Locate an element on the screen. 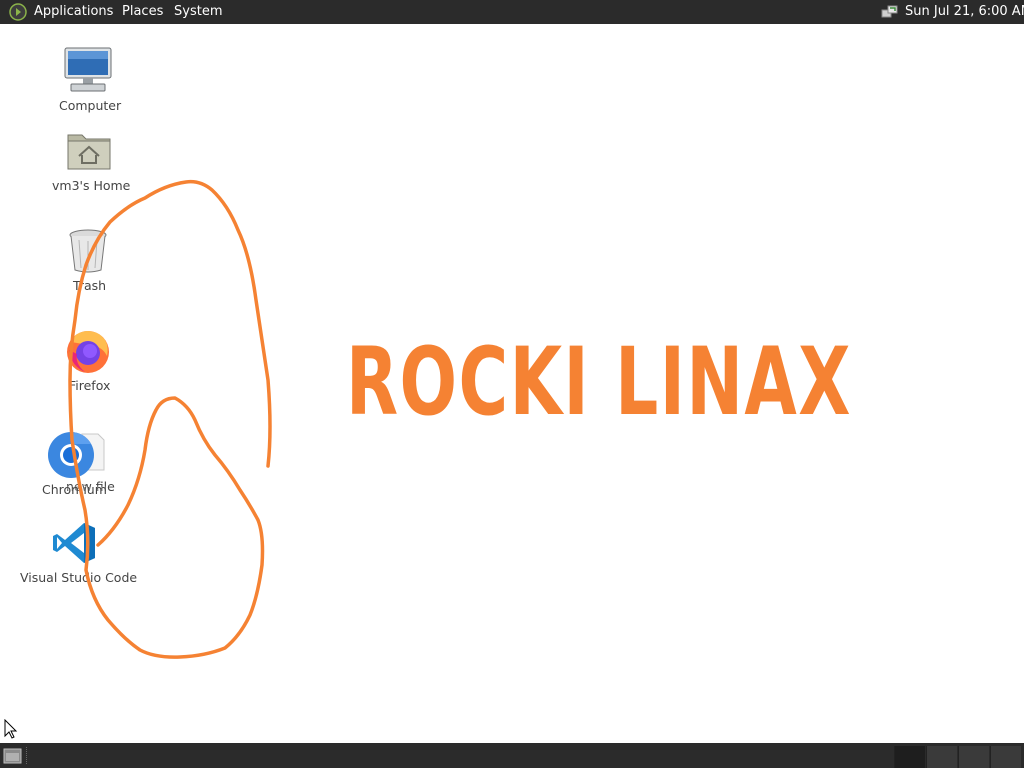 This screenshot has width=1024, height=768. workspace-2-button is located at coordinates (941, 757).